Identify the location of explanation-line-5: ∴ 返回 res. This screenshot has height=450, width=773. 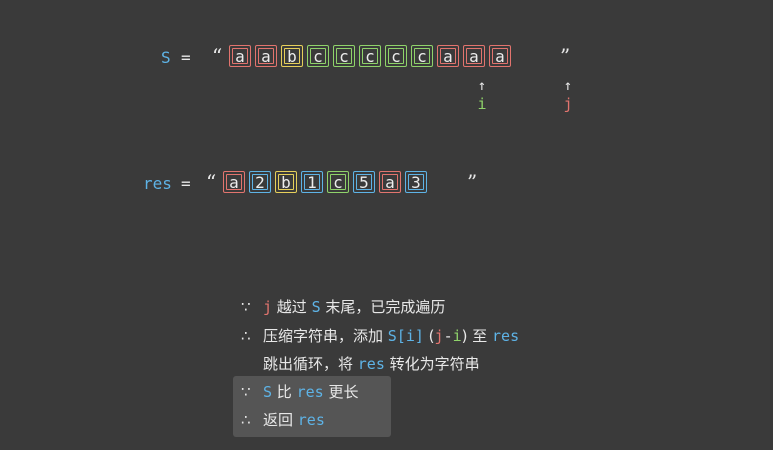
(283, 419).